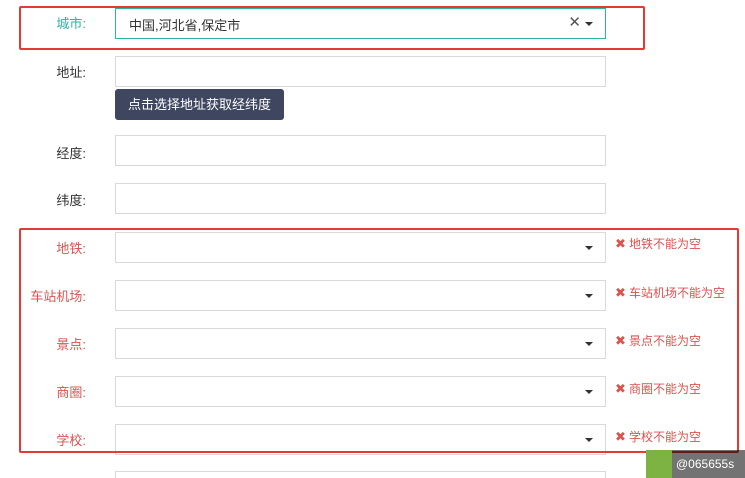 The width and height of the screenshot is (745, 478). Describe the element at coordinates (71, 440) in the screenshot. I see `school-label: 学校:` at that location.